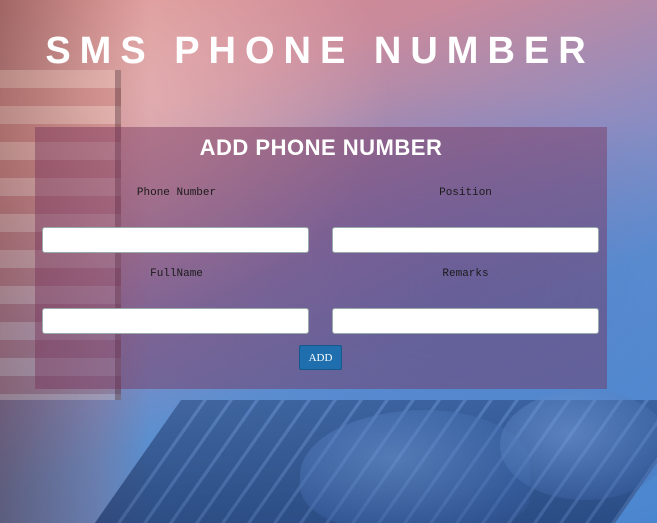 The width and height of the screenshot is (657, 523). Describe the element at coordinates (175, 240) in the screenshot. I see `phone-number-input` at that location.